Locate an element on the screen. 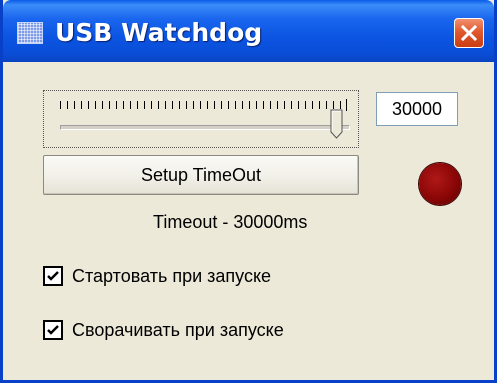 The width and height of the screenshot is (497, 383). close-button is located at coordinates (469, 33).